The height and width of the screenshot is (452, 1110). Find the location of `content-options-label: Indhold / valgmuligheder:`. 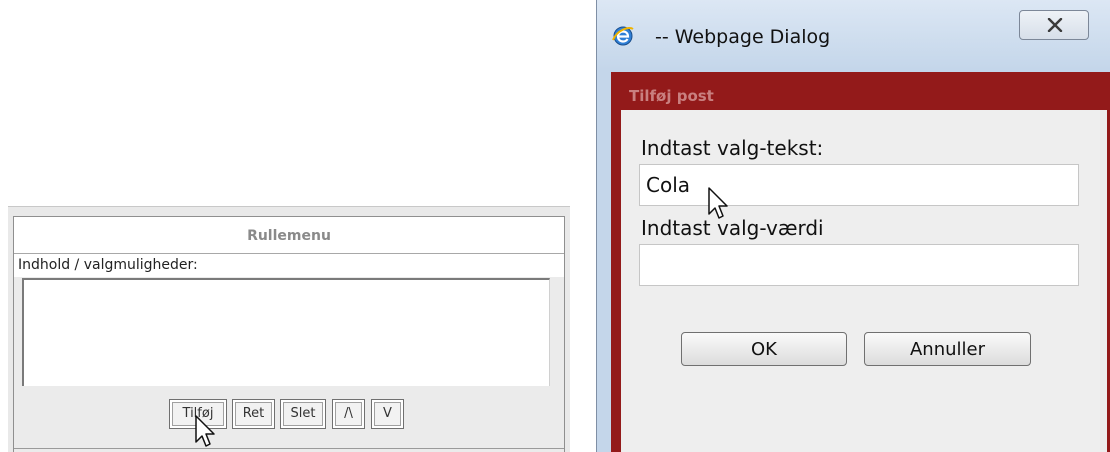

content-options-label: Indhold / valgmuligheder: is located at coordinates (289, 265).